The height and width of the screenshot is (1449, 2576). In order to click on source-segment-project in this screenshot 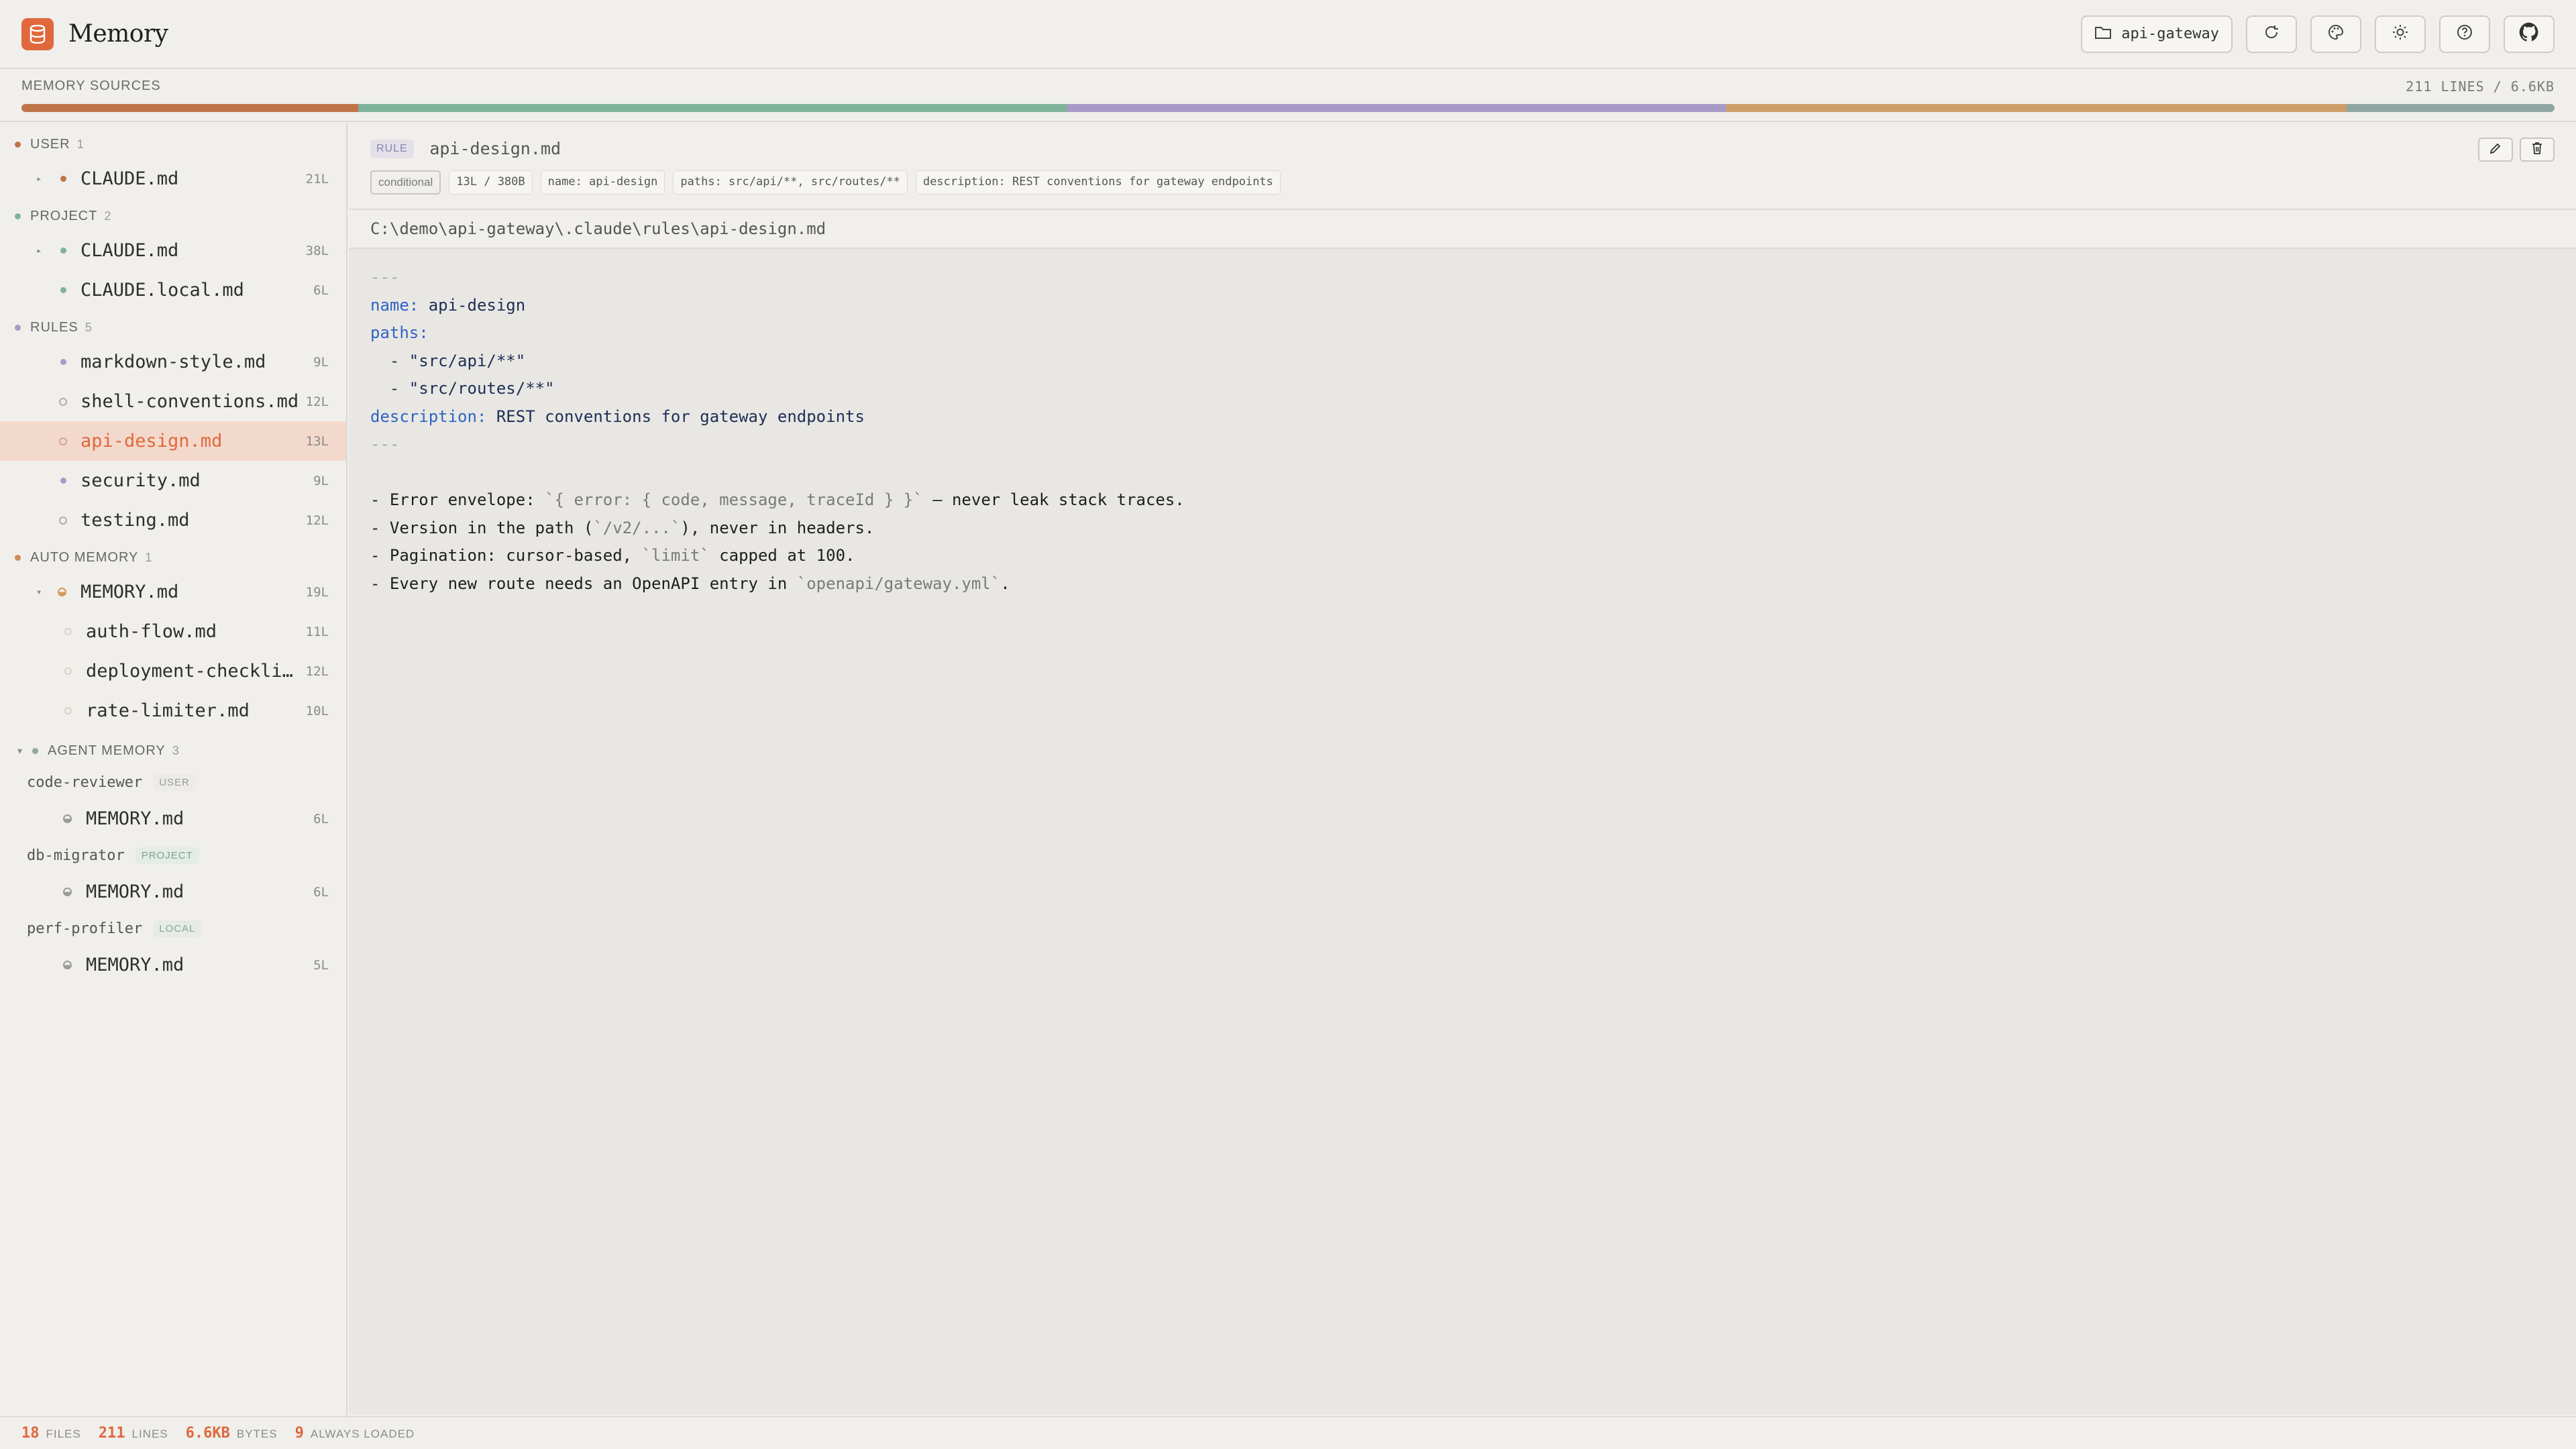, I will do `click(713, 108)`.